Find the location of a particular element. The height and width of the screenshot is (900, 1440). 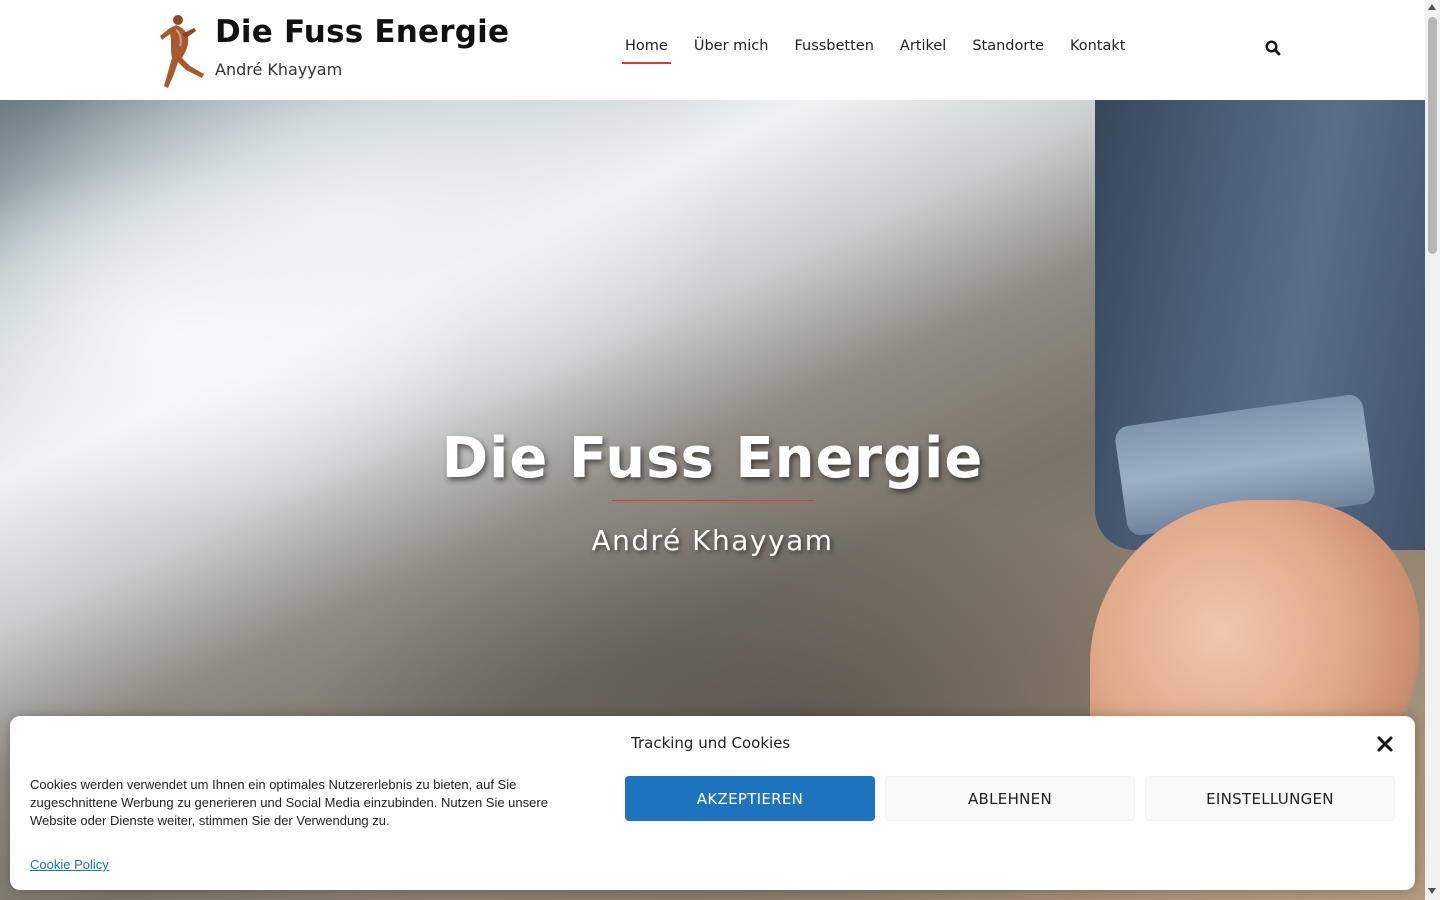

nav-item-standorte: Standorte is located at coordinates (1008, 50).